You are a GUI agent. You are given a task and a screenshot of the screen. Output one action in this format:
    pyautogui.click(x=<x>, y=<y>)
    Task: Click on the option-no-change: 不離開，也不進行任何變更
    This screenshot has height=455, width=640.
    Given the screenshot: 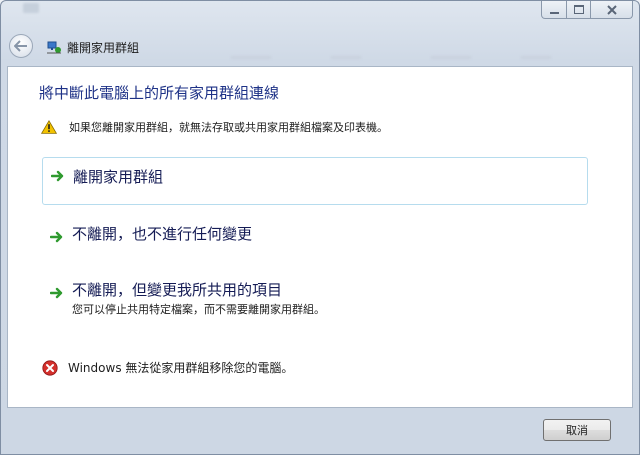 What is the action you would take?
    pyautogui.click(x=315, y=236)
    